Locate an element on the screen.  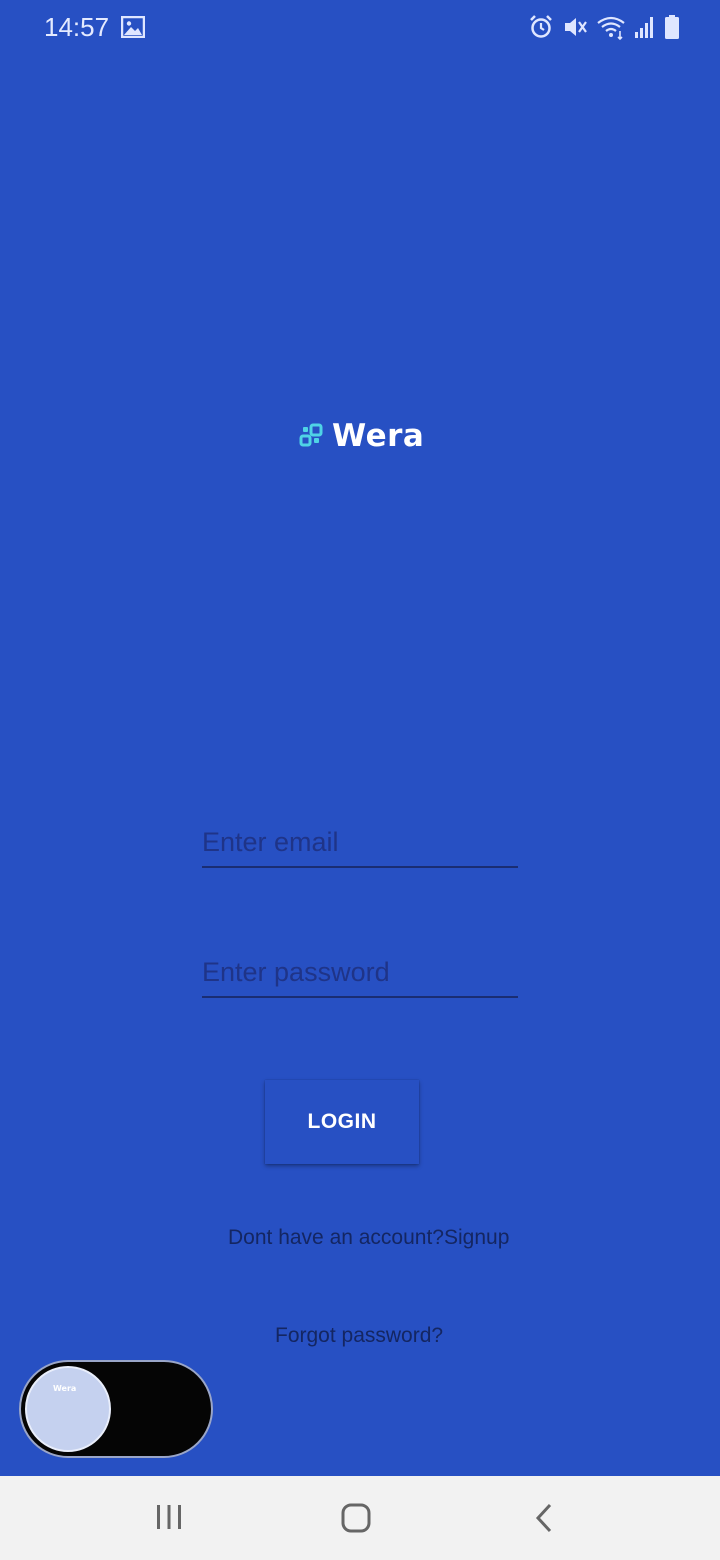
forgot-password-link: Forgot password? is located at coordinates (359, 1336).